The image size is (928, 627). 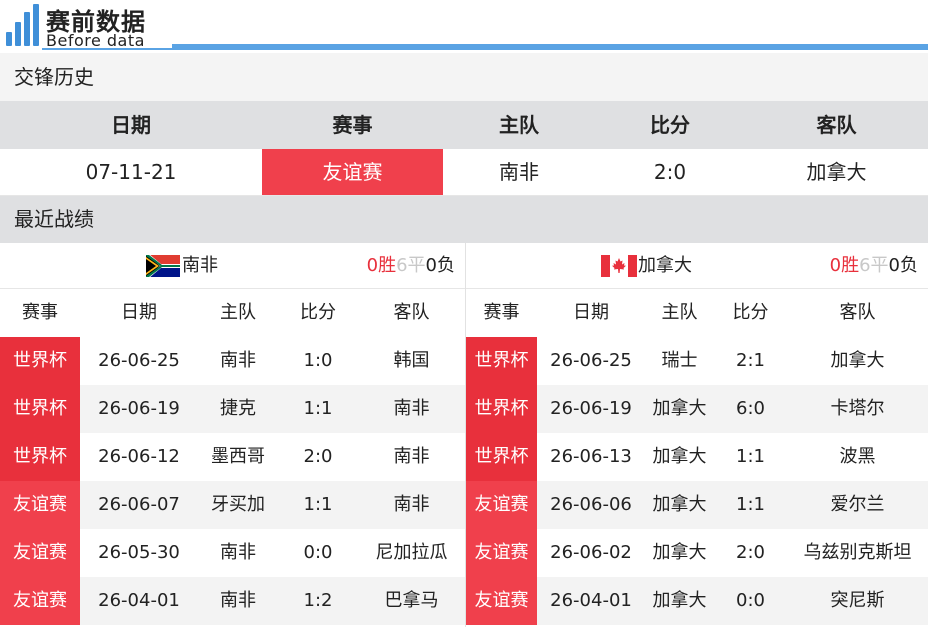 I want to click on match-away: 波黑, so click(x=857, y=456).